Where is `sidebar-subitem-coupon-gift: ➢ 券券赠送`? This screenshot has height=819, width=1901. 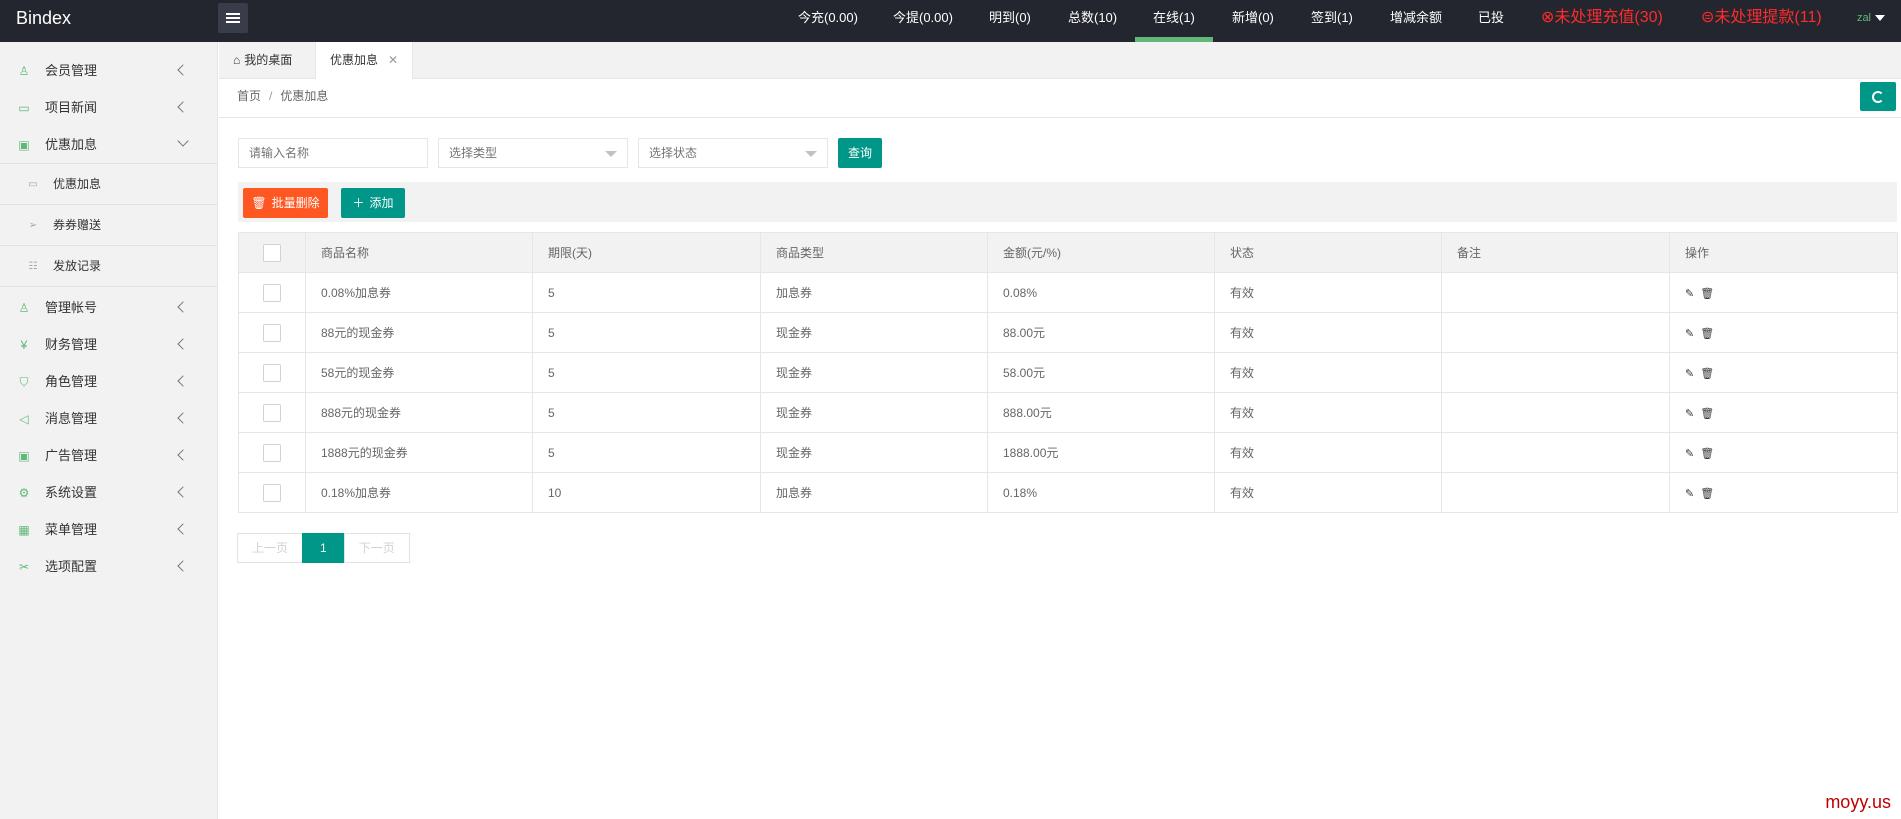 sidebar-subitem-coupon-gift: ➢ 券券赠送 is located at coordinates (108, 225).